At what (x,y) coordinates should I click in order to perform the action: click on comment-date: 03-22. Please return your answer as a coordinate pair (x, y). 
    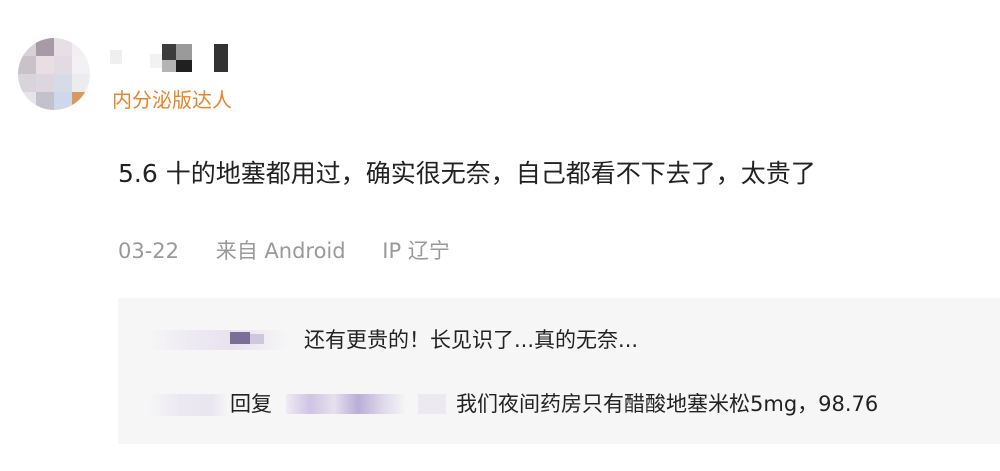
    Looking at the image, I should click on (149, 251).